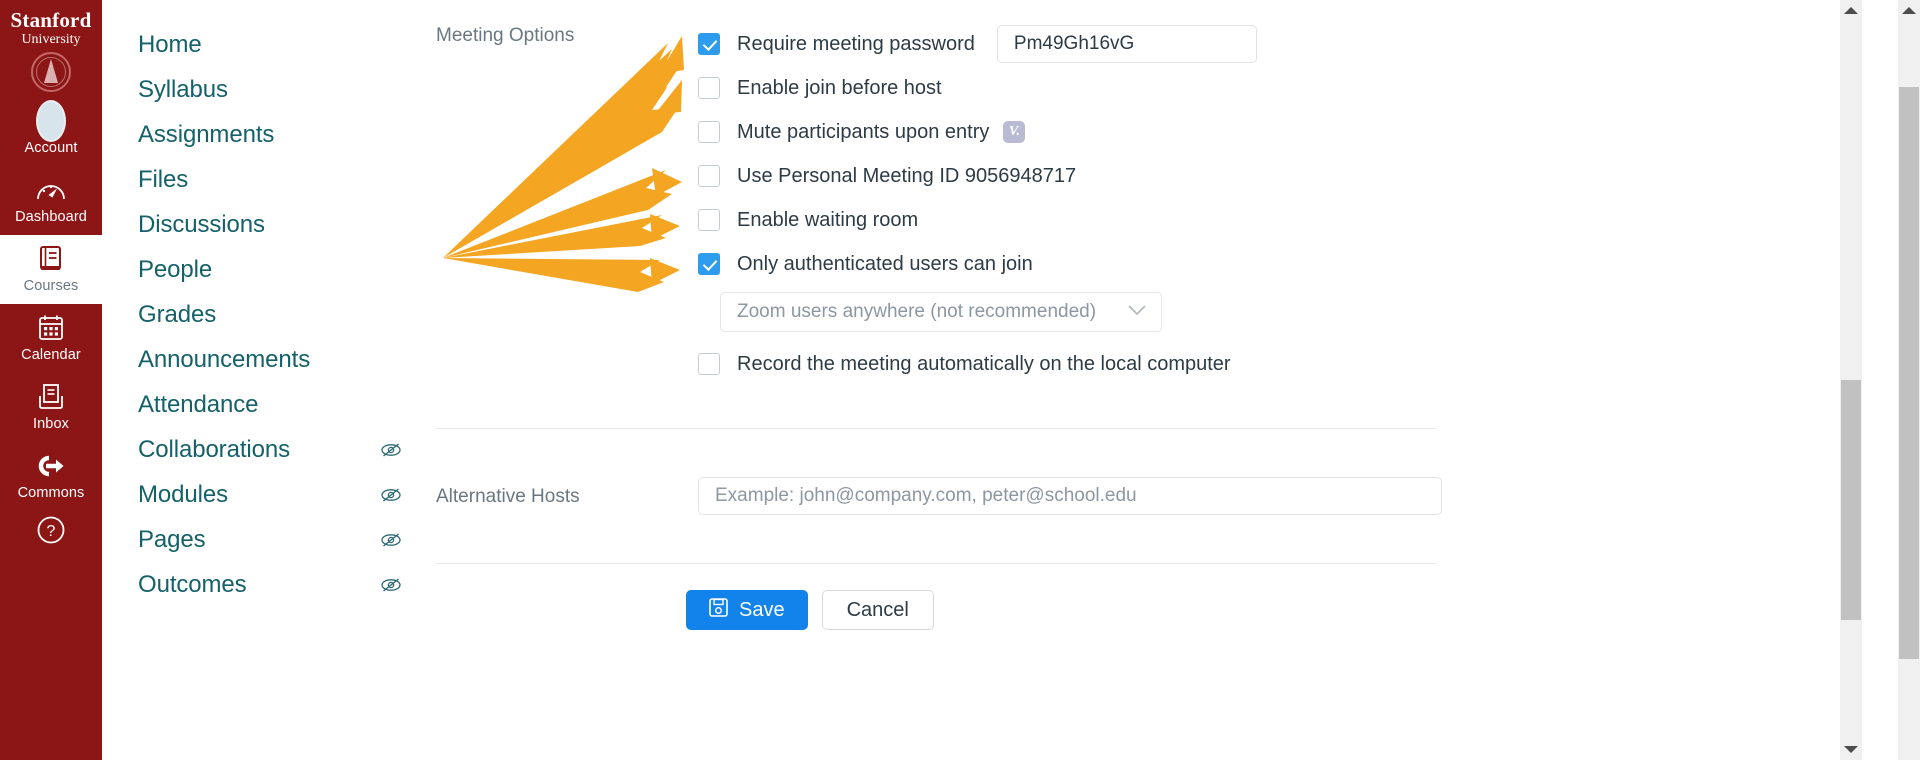  What do you see at coordinates (51, 328) in the screenshot?
I see `calendar-icon` at bounding box center [51, 328].